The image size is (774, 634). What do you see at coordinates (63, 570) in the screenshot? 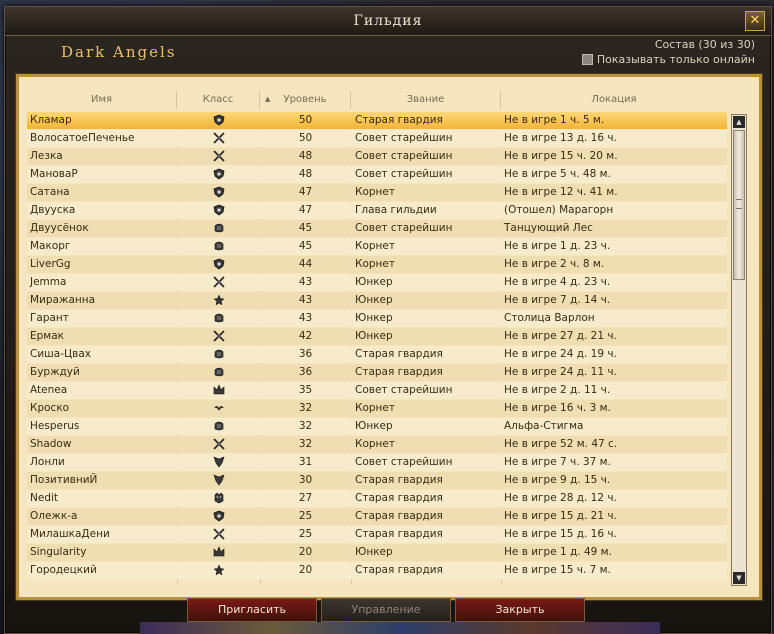
I see `member-name: Городецкий` at bounding box center [63, 570].